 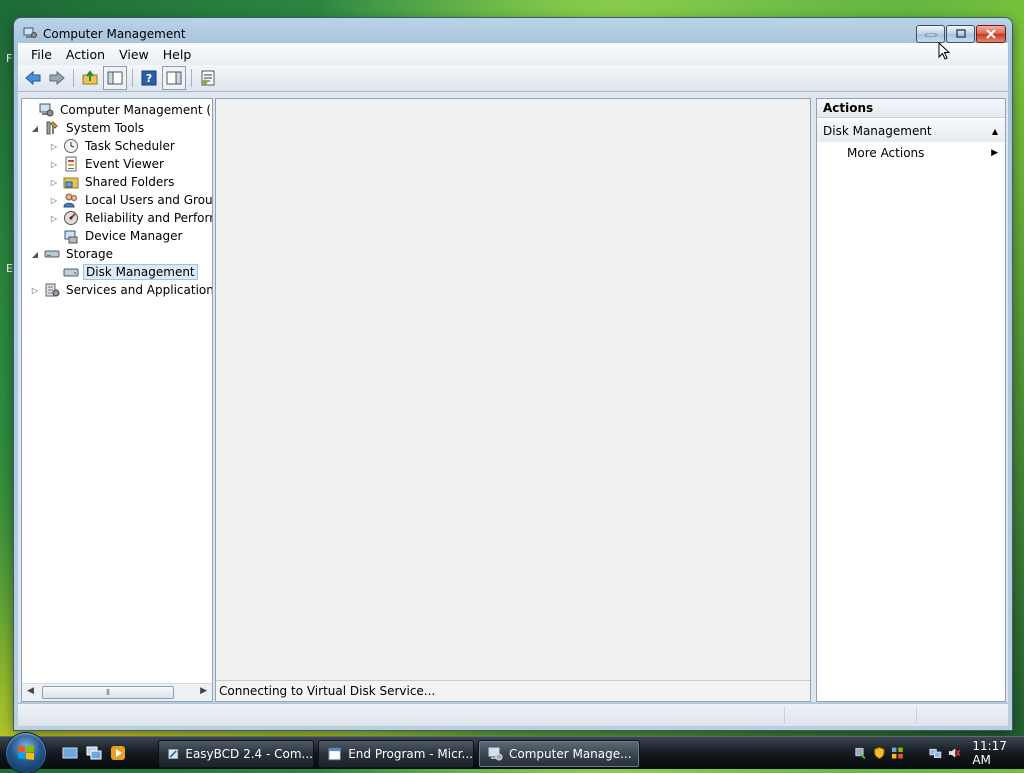 I want to click on menu-help: Help, so click(x=177, y=54).